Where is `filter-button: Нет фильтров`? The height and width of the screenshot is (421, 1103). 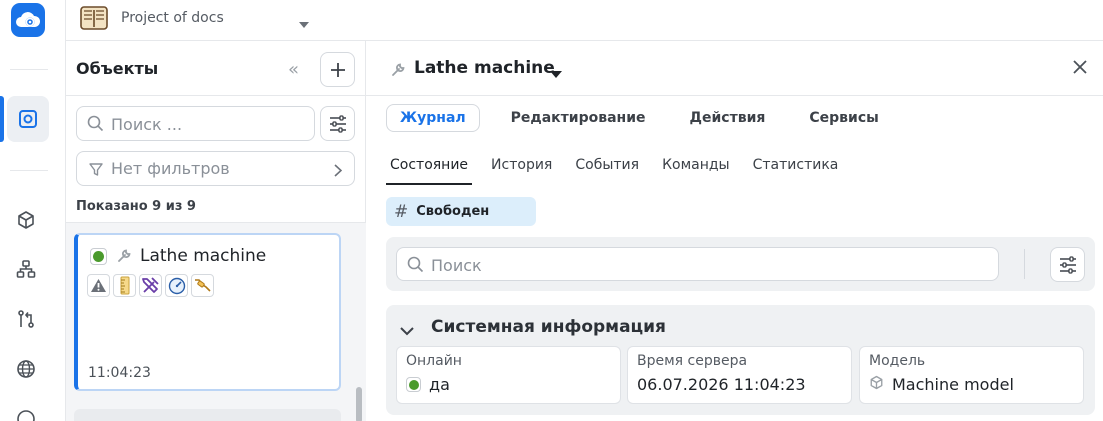 filter-button: Нет фильтров is located at coordinates (215, 168).